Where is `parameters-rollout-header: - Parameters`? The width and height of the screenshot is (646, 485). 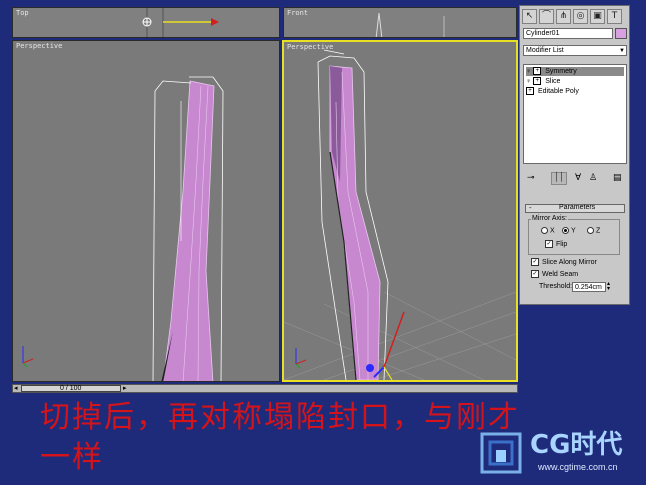 parameters-rollout-header: - Parameters is located at coordinates (575, 208).